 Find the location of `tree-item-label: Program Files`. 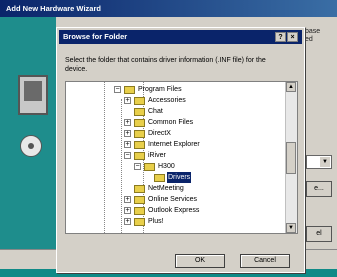

tree-item-label: Program Files is located at coordinates (160, 89).